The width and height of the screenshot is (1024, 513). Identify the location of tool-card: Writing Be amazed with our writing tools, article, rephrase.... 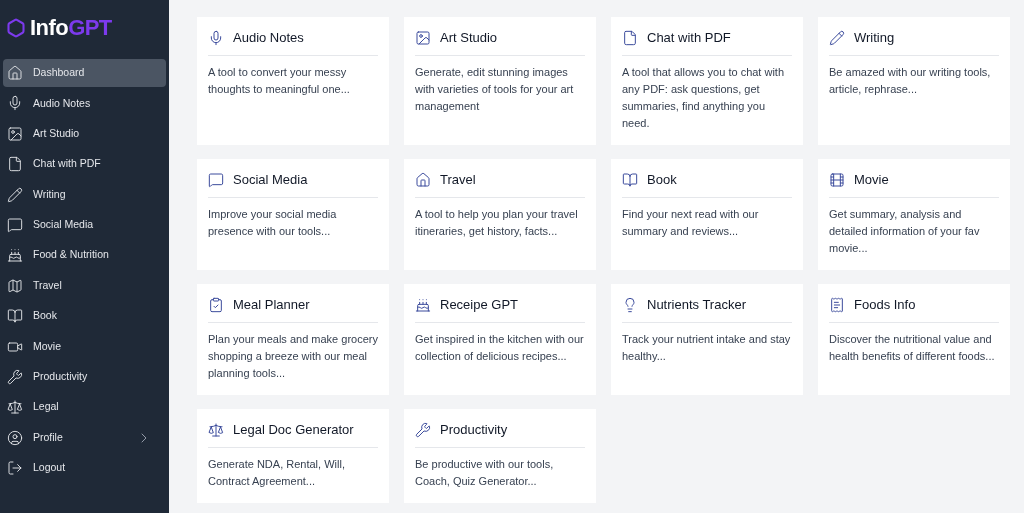
(914, 81).